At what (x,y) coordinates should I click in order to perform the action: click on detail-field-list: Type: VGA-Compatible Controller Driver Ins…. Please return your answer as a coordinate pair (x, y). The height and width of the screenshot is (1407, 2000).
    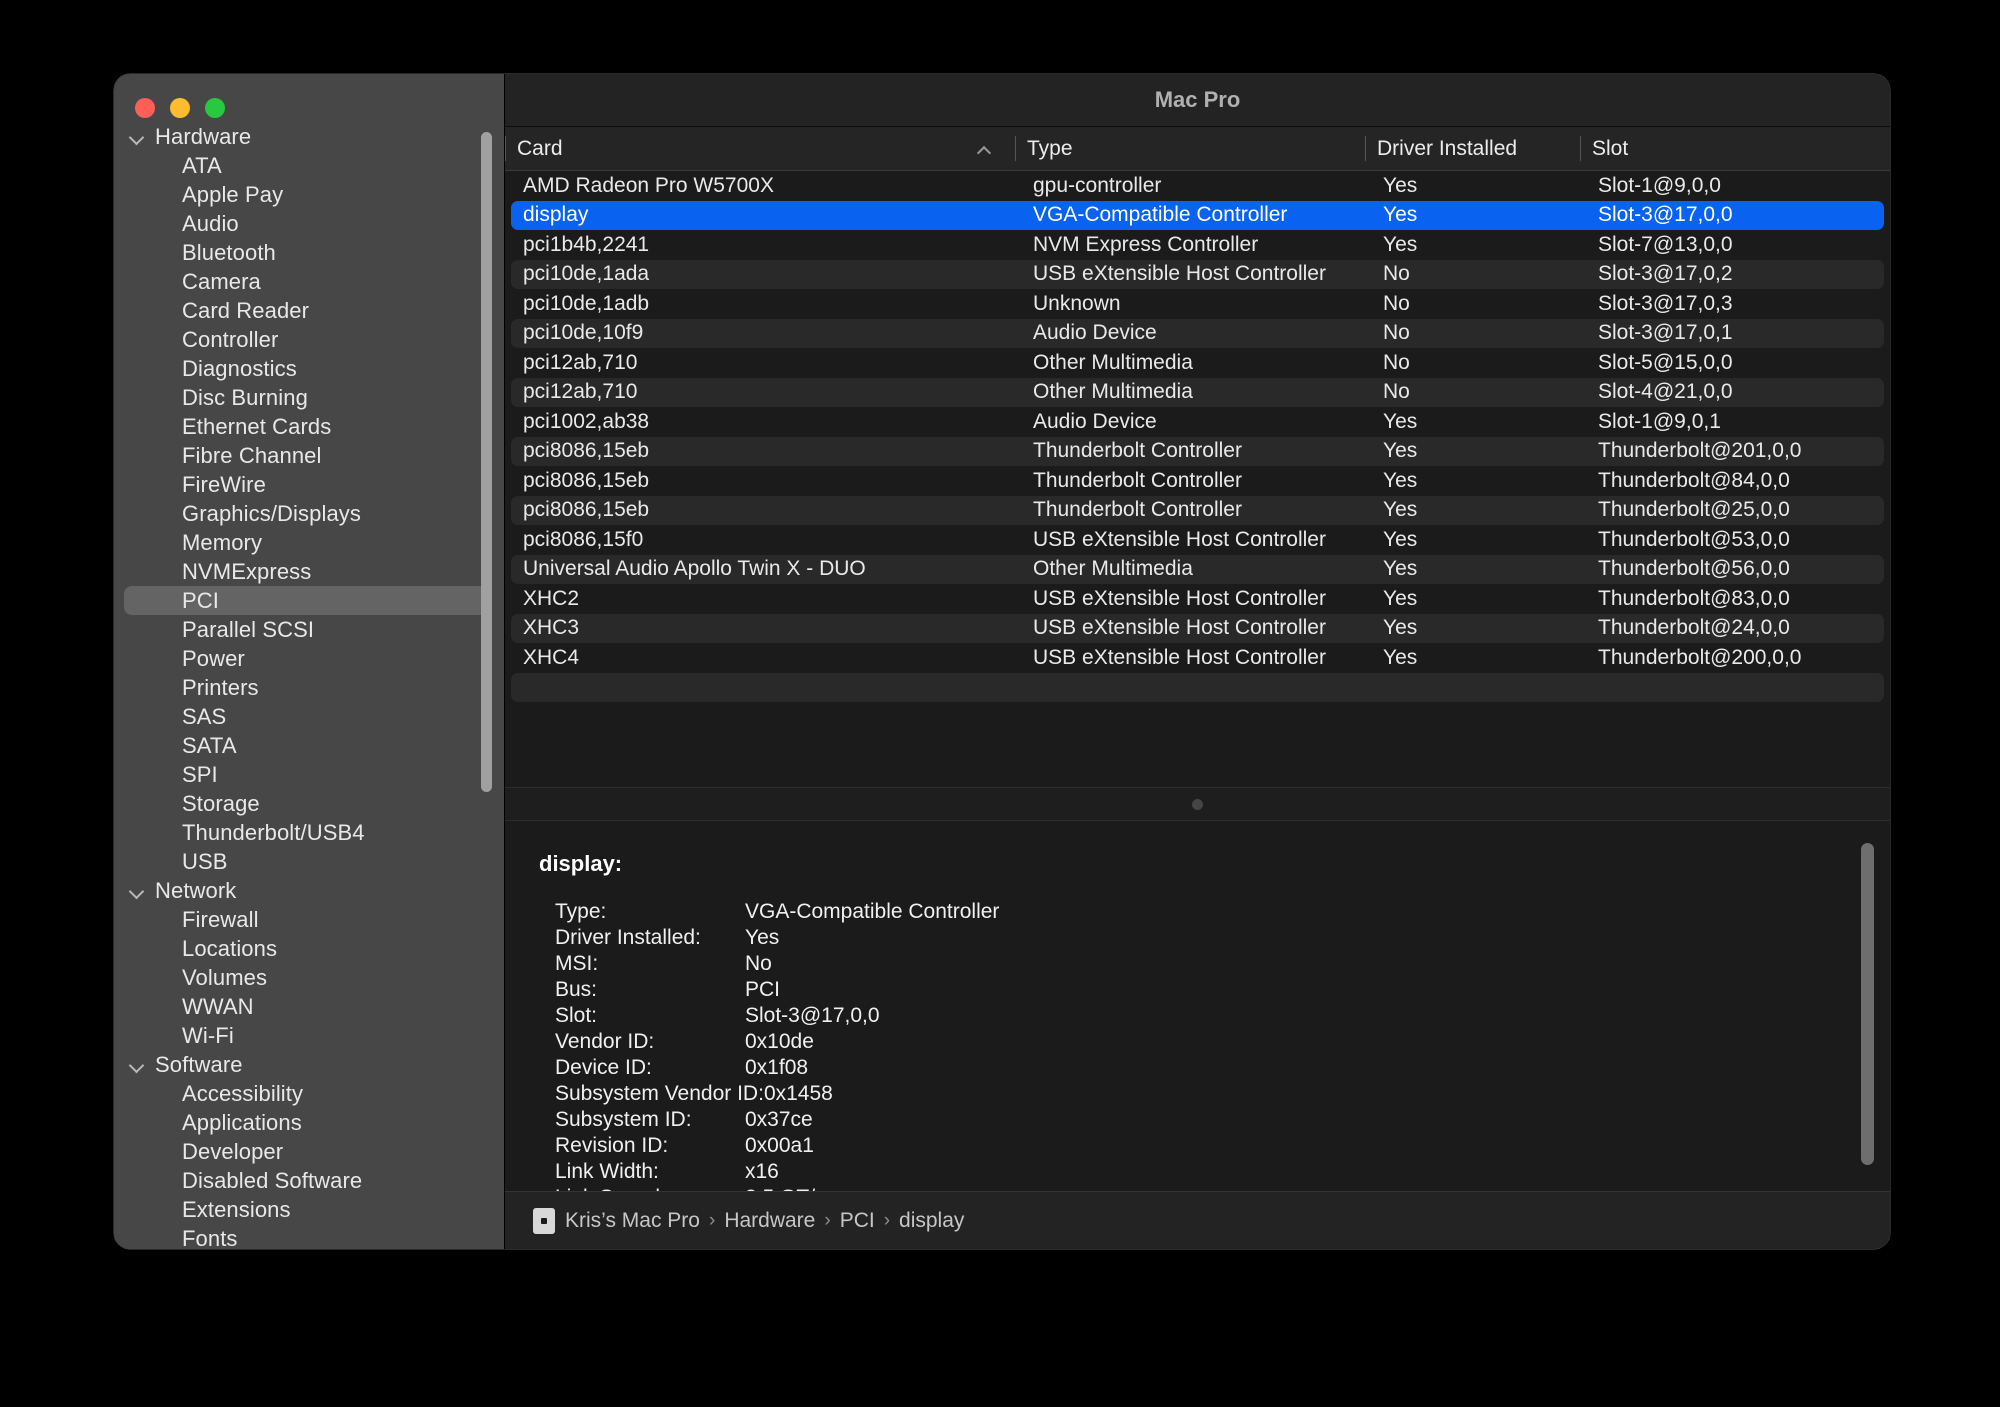
    Looking at the image, I should click on (1214, 1045).